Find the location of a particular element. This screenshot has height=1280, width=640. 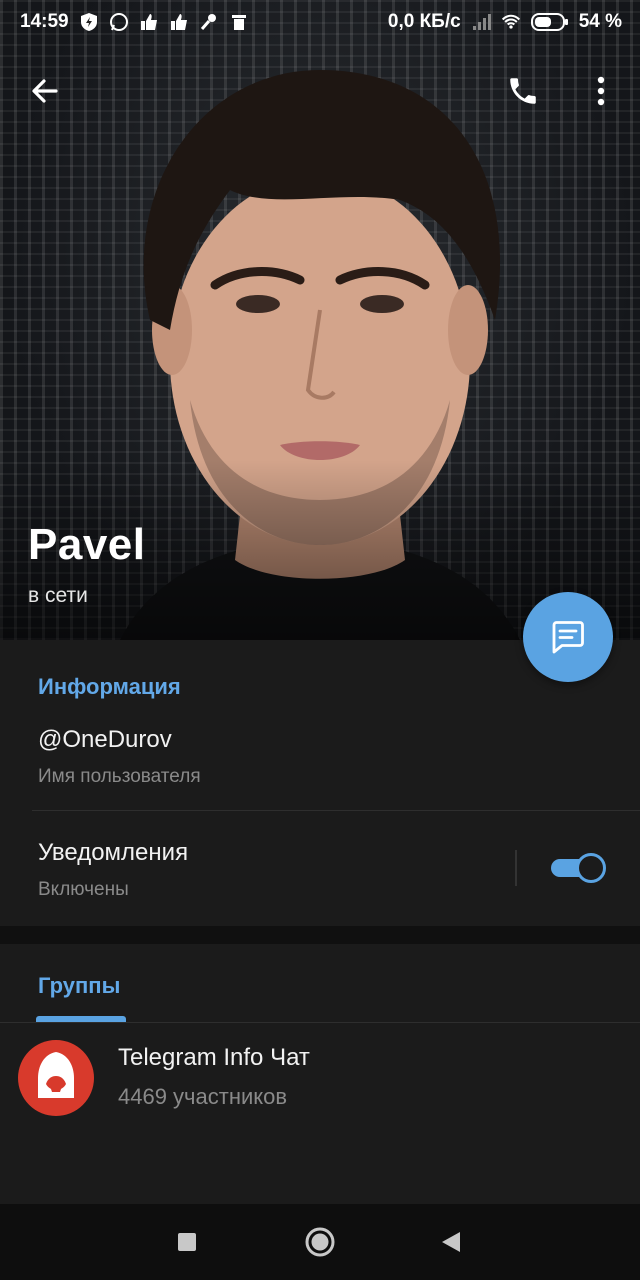

triangle-back-icon is located at coordinates (451, 1242).